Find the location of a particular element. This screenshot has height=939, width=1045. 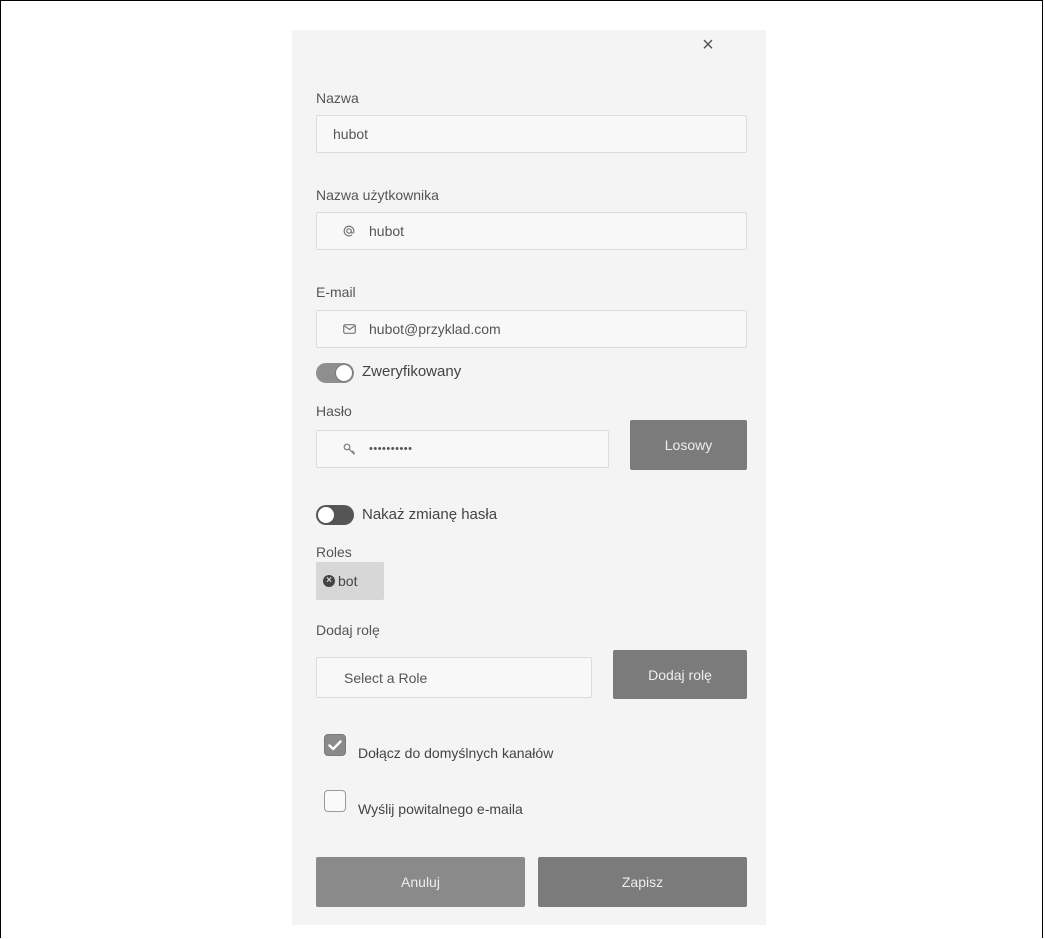

password-label: Hasło is located at coordinates (334, 411).